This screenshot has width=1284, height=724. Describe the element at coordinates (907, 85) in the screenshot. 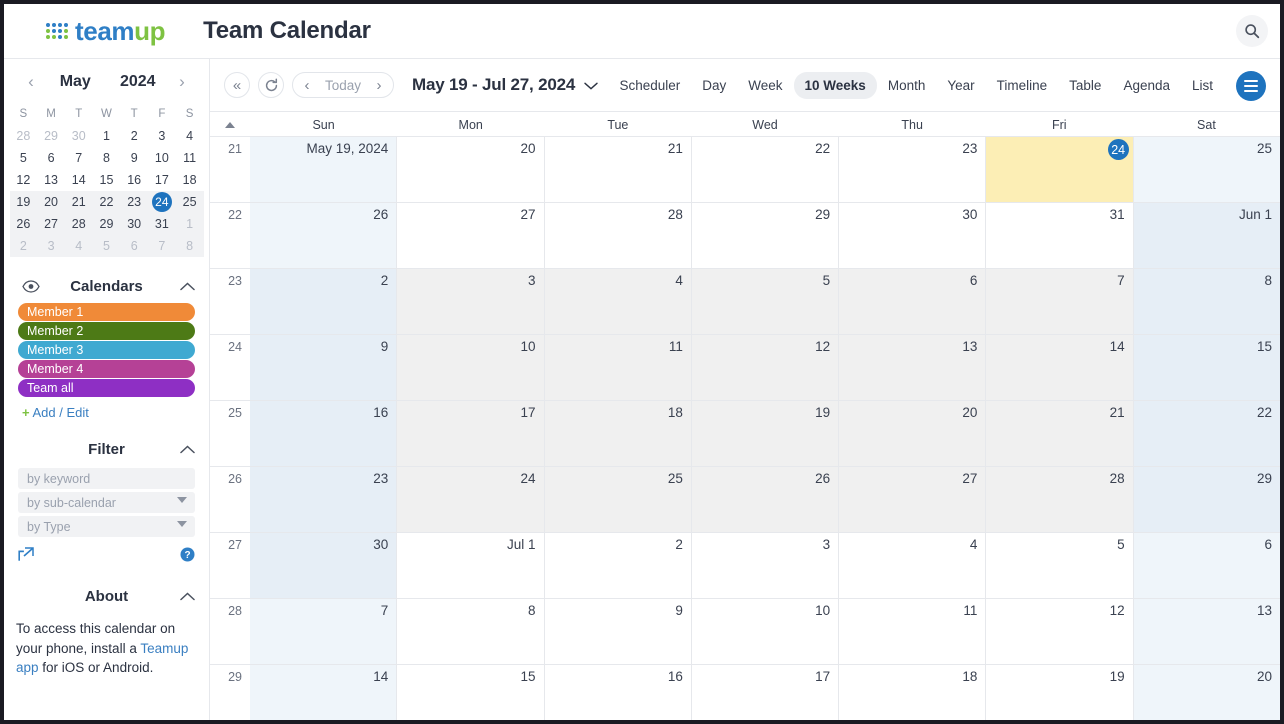

I see `view-tab-month: Month` at that location.